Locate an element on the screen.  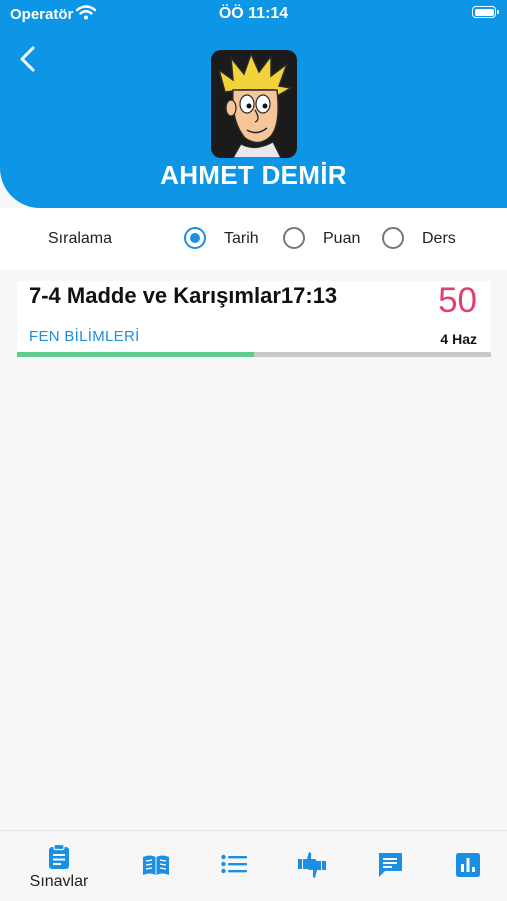
sort-option-label: Ders is located at coordinates (439, 238).